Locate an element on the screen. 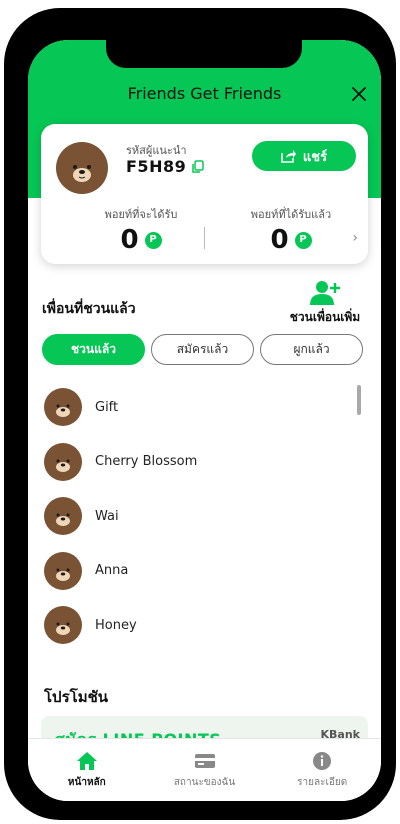 This screenshot has height=824, width=400. nav-details: รายละเอียด is located at coordinates (322, 770).